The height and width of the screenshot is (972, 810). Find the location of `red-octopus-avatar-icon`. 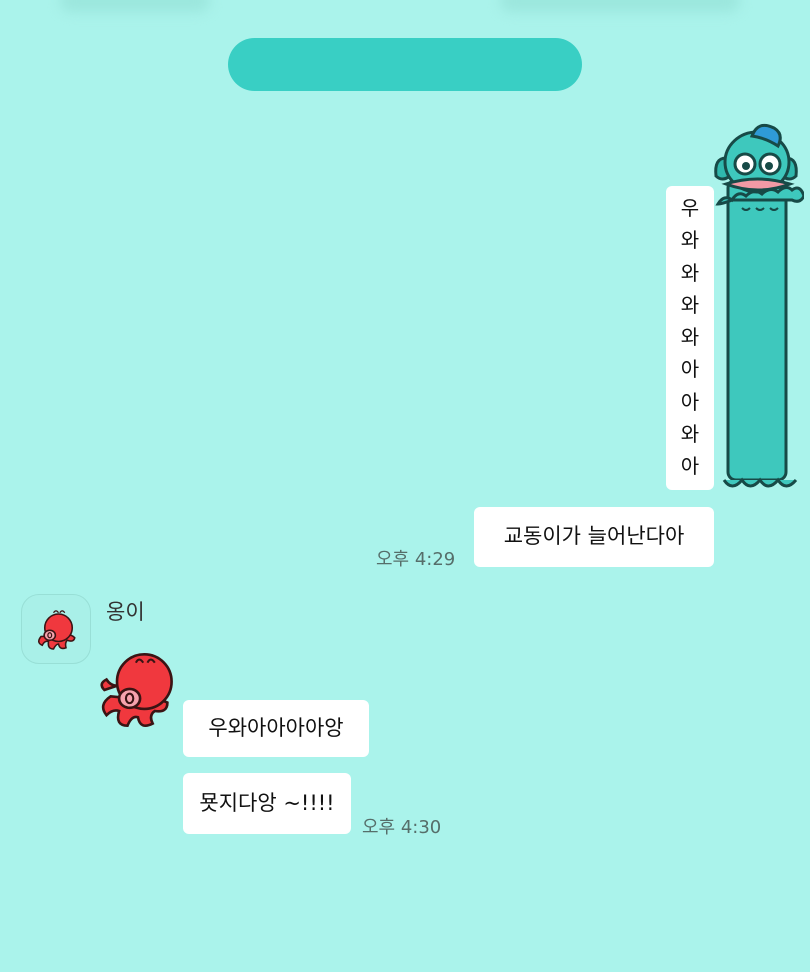

red-octopus-avatar-icon is located at coordinates (57, 630).